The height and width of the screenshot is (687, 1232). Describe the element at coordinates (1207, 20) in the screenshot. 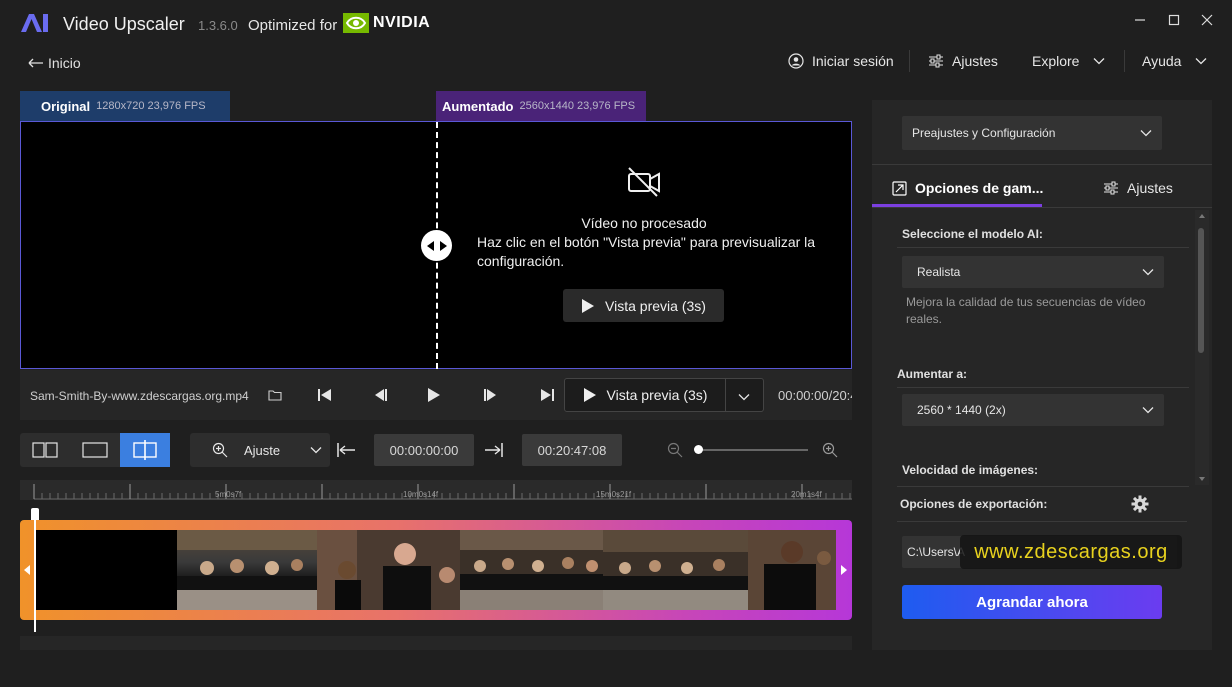

I see `close-button` at that location.